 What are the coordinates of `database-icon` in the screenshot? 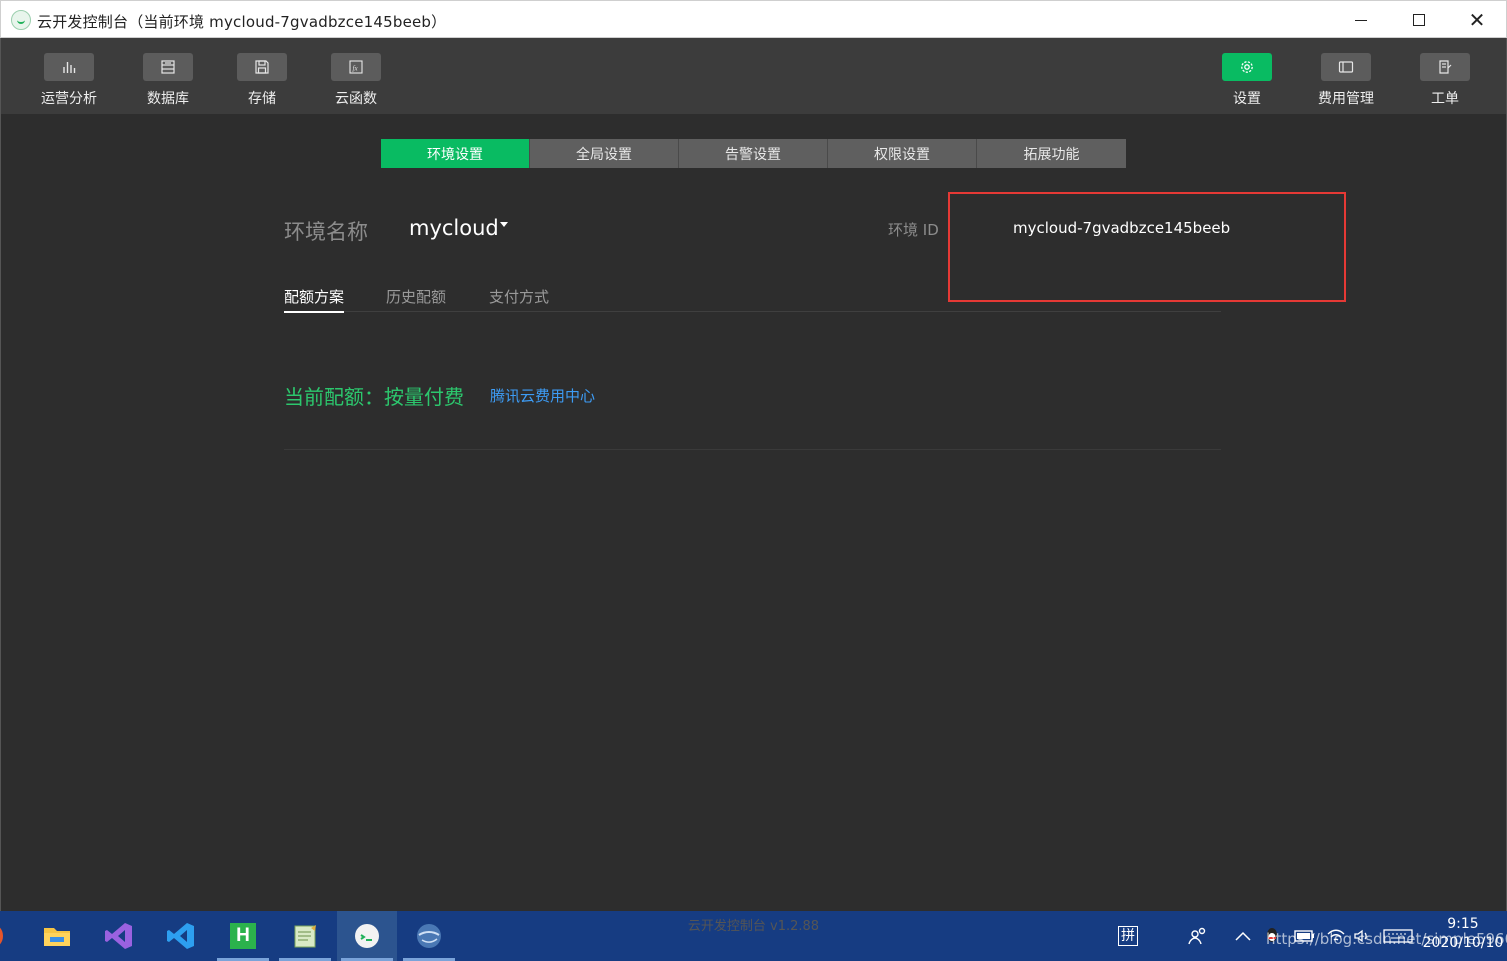 It's located at (168, 67).